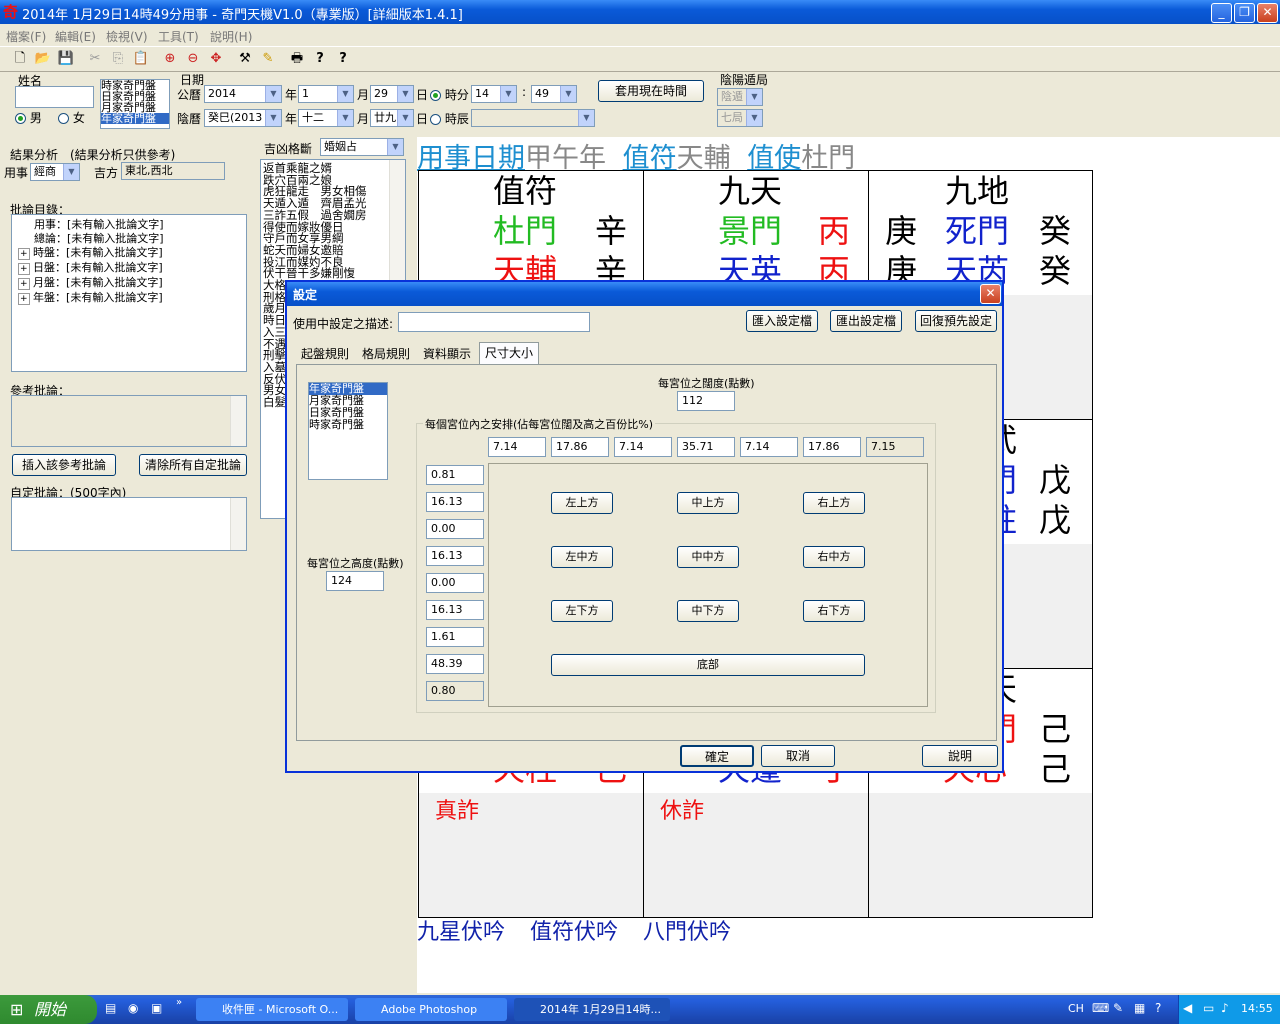 The height and width of the screenshot is (1024, 1280). Describe the element at coordinates (135, 118) in the screenshot. I see `chart-type-item-selected: 年家奇門盤` at that location.